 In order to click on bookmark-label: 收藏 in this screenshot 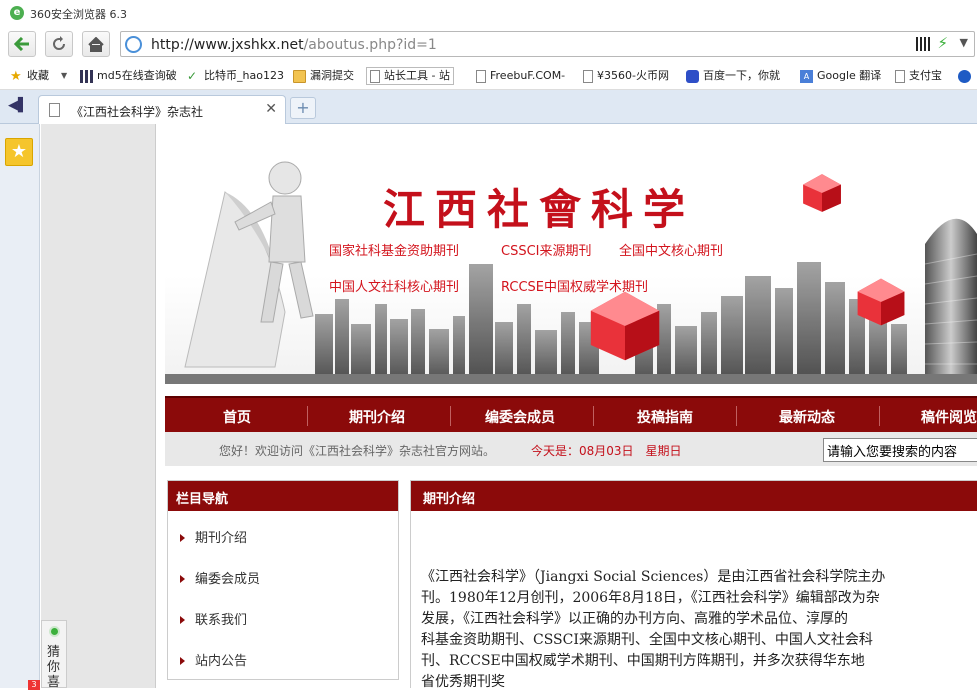, I will do `click(38, 75)`.